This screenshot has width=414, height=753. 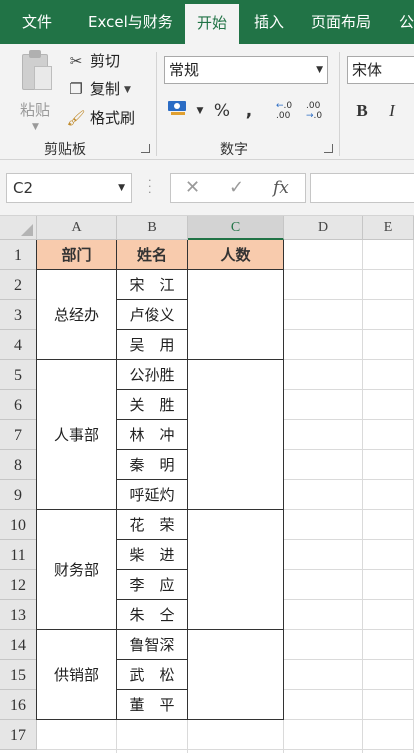 What do you see at coordinates (150, 186) in the screenshot?
I see `drag-handle-icon: · · ·` at bounding box center [150, 186].